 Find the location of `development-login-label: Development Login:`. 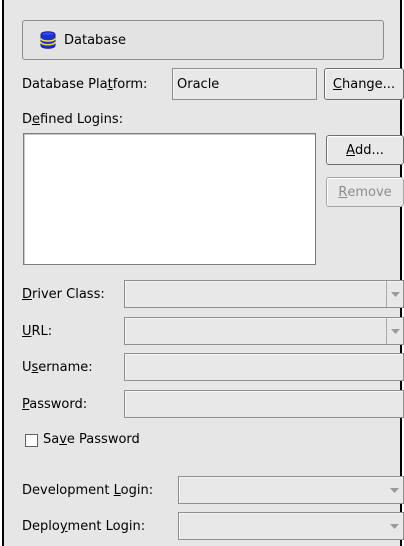

development-login-label: Development Login: is located at coordinates (88, 490).